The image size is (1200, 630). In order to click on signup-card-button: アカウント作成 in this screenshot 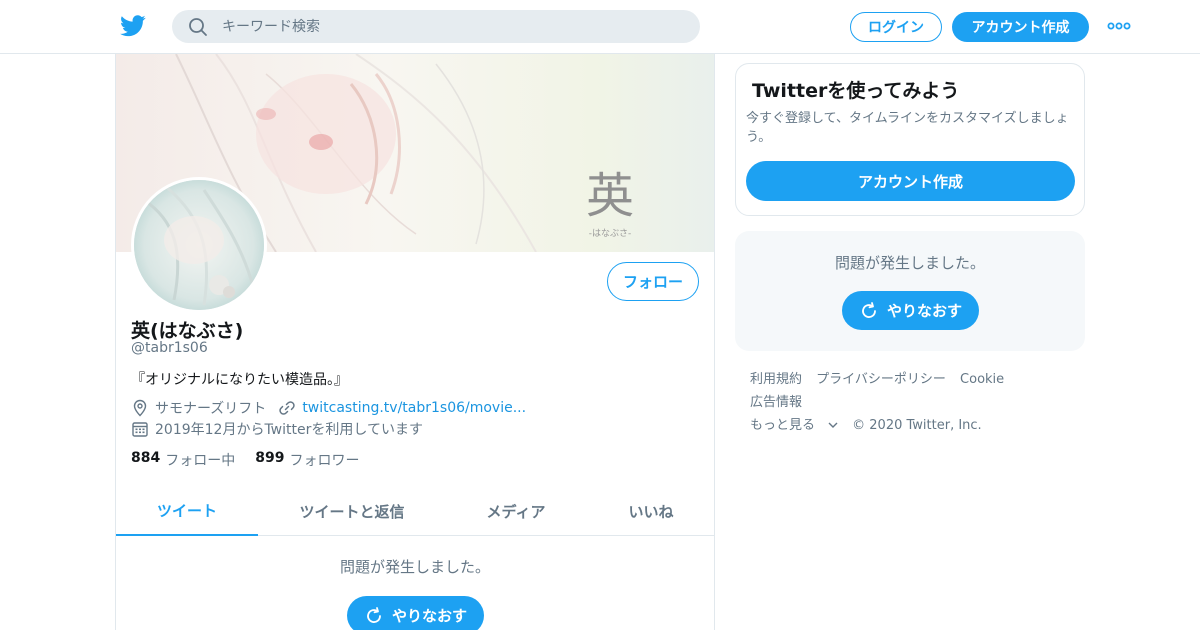, I will do `click(910, 181)`.